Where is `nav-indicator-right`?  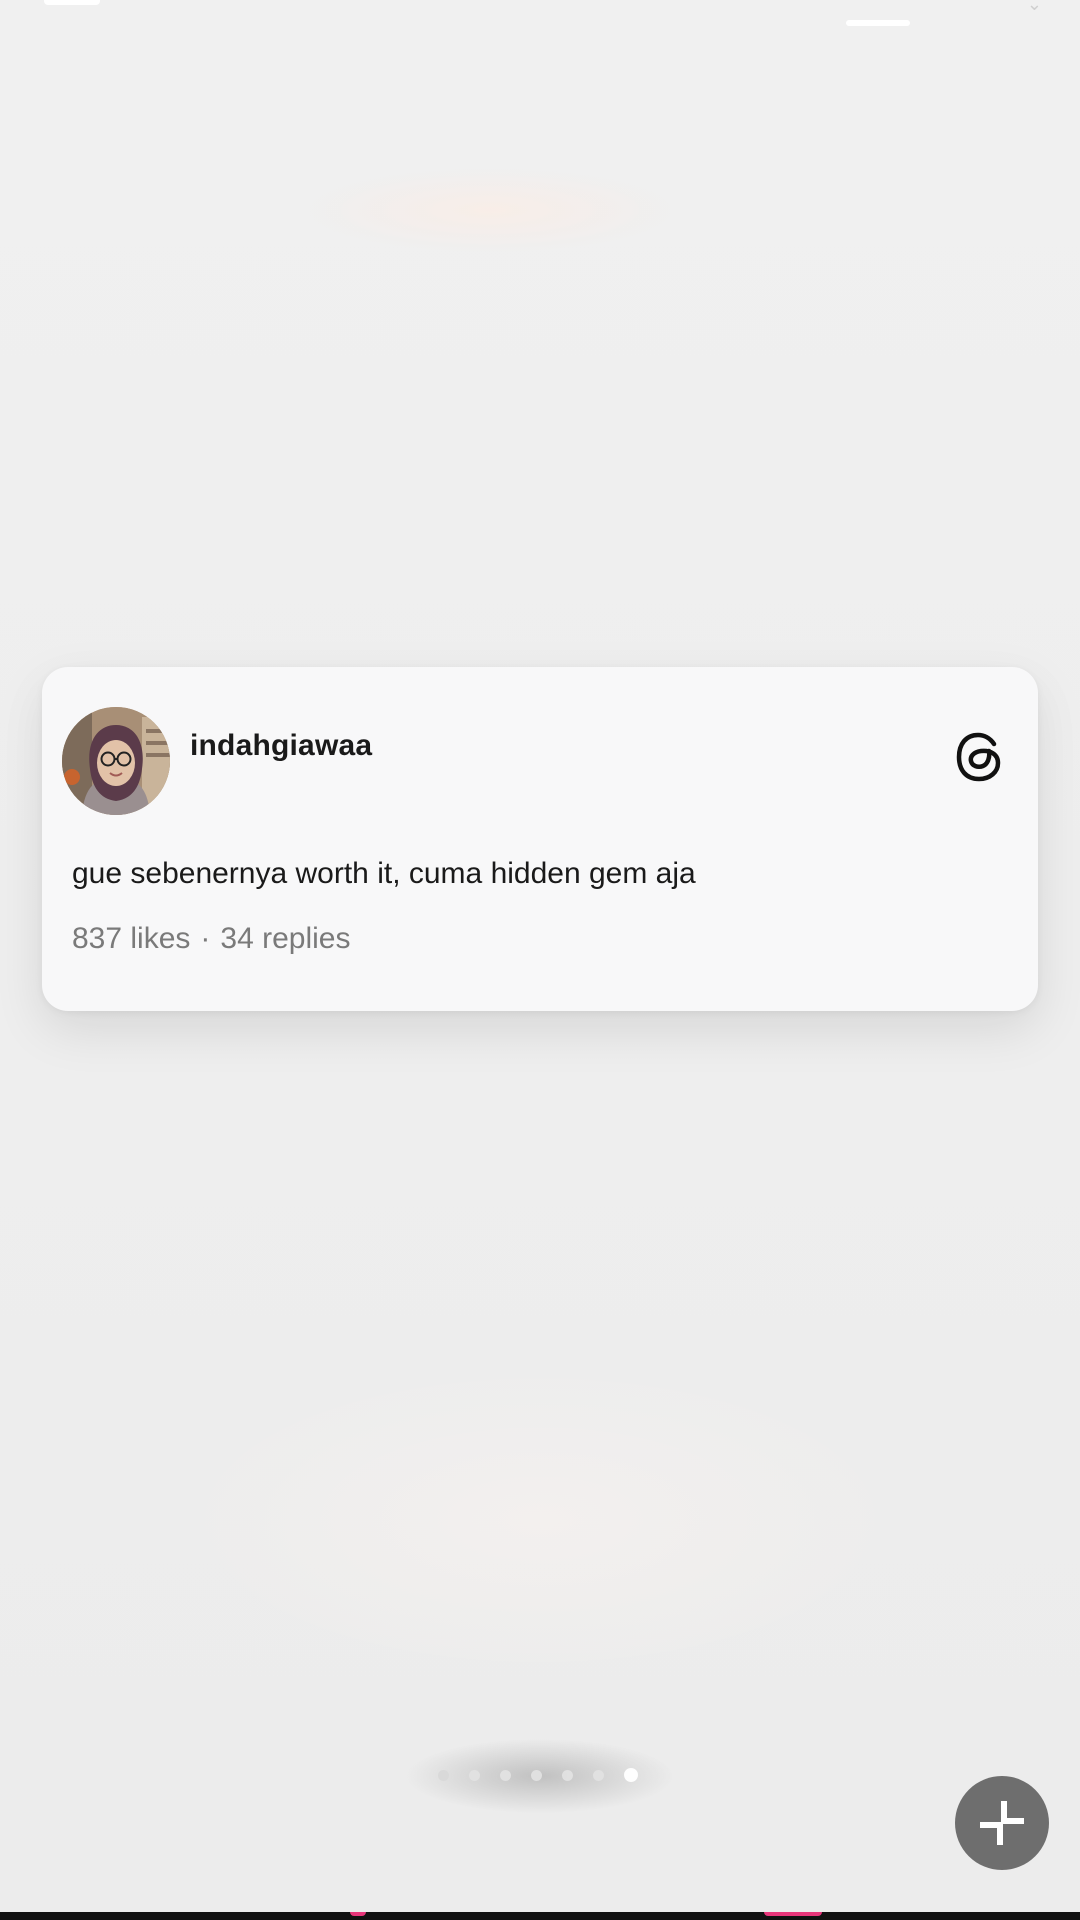 nav-indicator-right is located at coordinates (793, 1914).